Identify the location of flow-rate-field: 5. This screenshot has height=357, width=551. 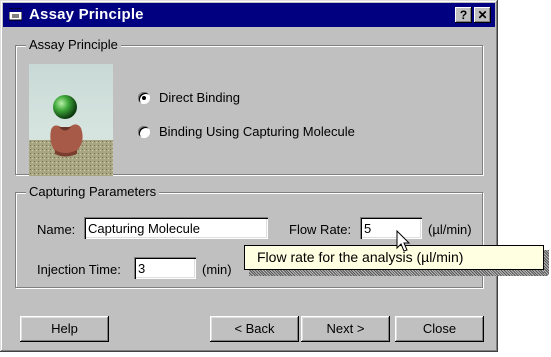
(391, 228).